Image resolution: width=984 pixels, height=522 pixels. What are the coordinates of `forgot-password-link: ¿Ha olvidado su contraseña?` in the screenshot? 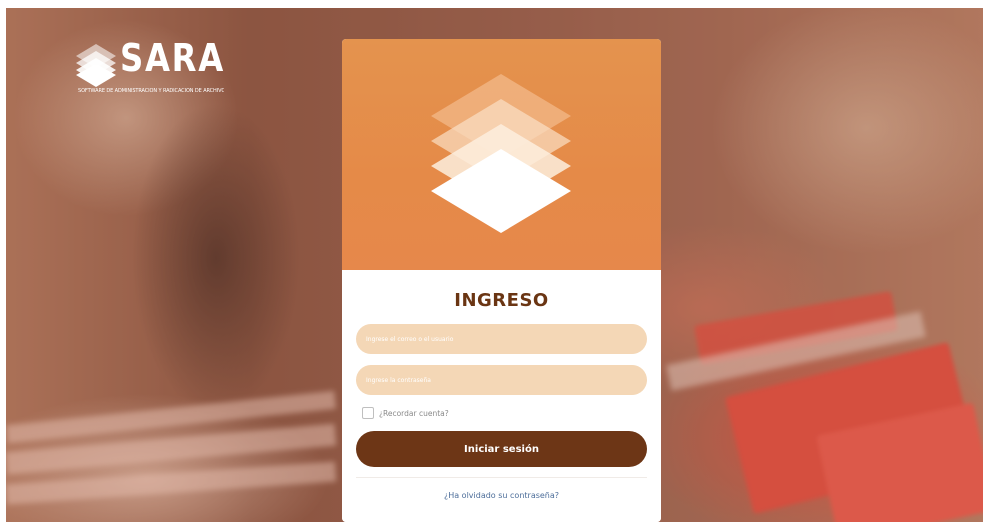 It's located at (501, 495).